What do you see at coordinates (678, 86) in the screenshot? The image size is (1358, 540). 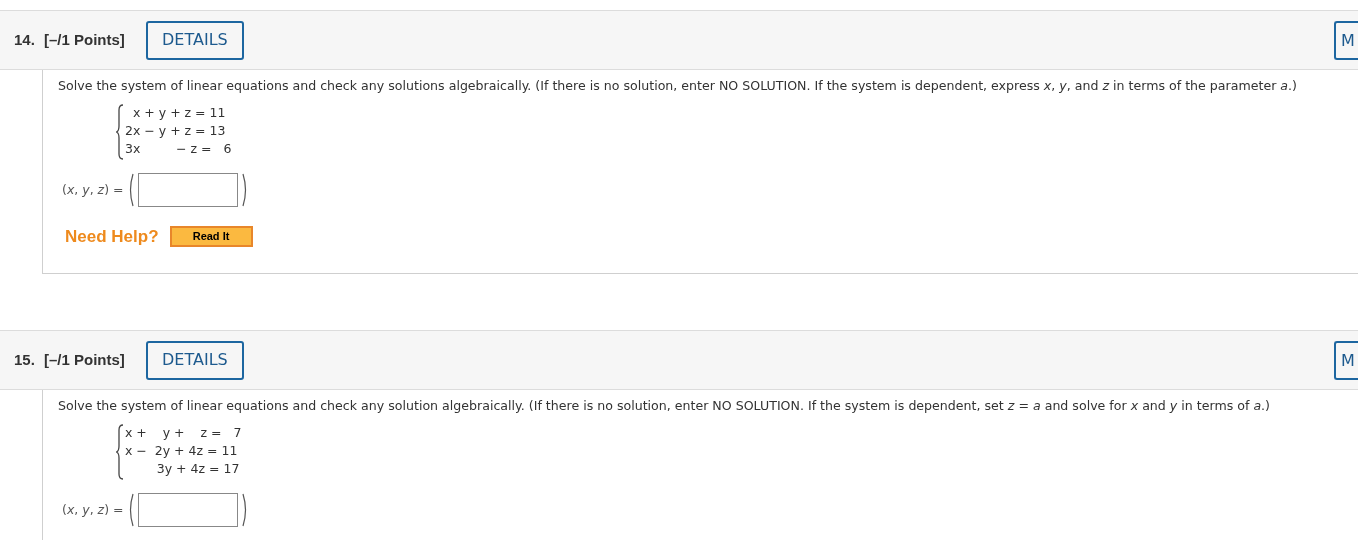 I see `question-prompt: Solve the system of linear equations and check any solutions algebraically. (If there is no solution, enter NO SOLUTION. If the system is dependent, express x, y, and z in terms of the parameter a.)` at bounding box center [678, 86].